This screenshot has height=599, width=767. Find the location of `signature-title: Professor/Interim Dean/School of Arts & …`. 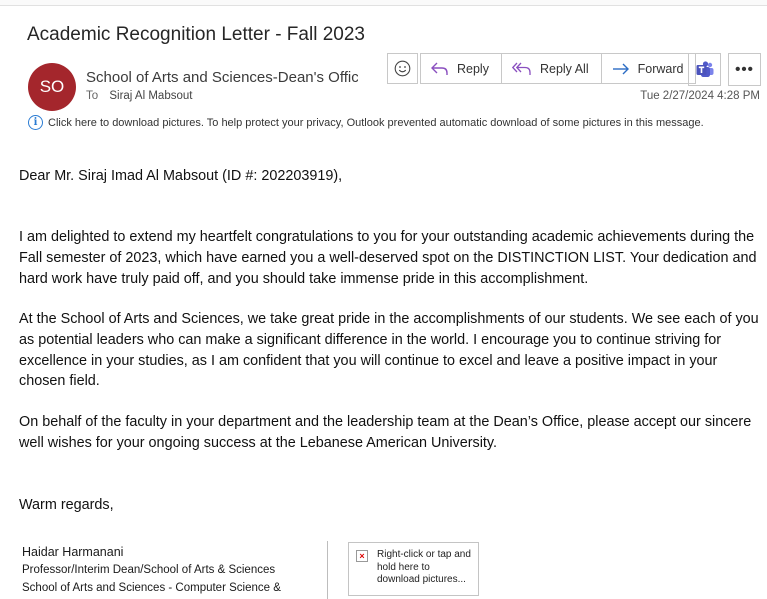

signature-title: Professor/Interim Dean/School of Arts & … is located at coordinates (149, 570).